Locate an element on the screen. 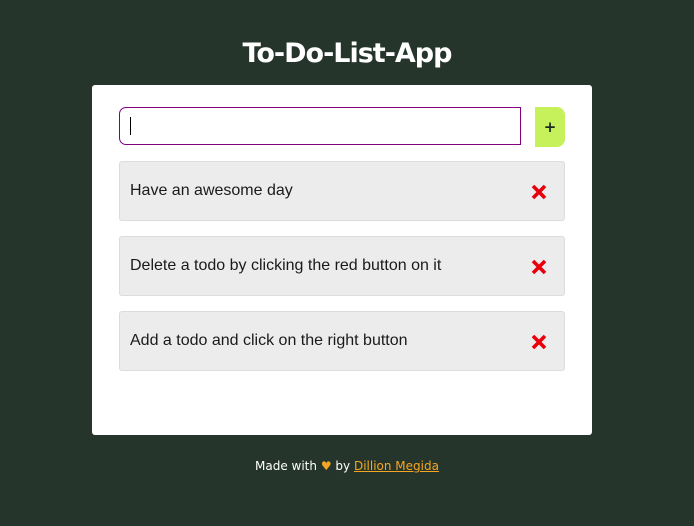 The image size is (694, 526). todo-item: Have an awesome day is located at coordinates (342, 191).